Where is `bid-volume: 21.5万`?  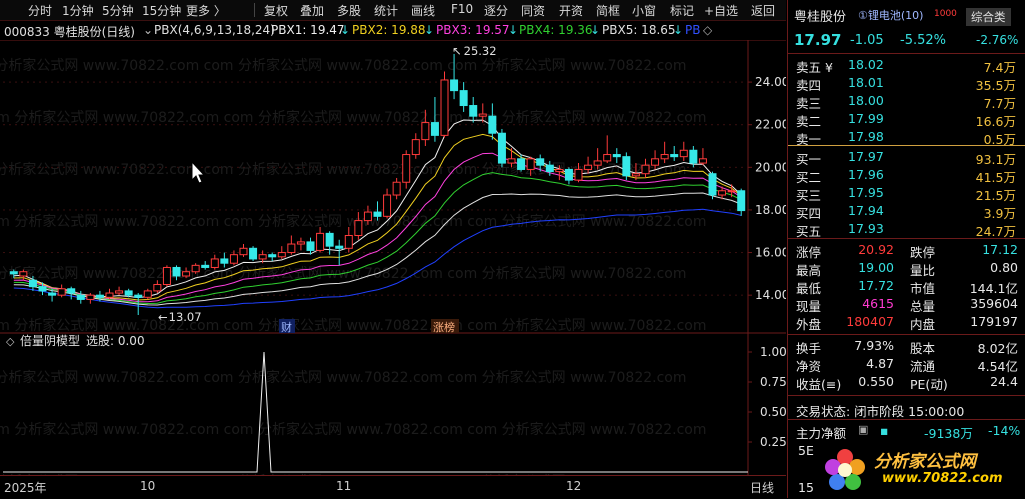 bid-volume: 21.5万 is located at coordinates (995, 195).